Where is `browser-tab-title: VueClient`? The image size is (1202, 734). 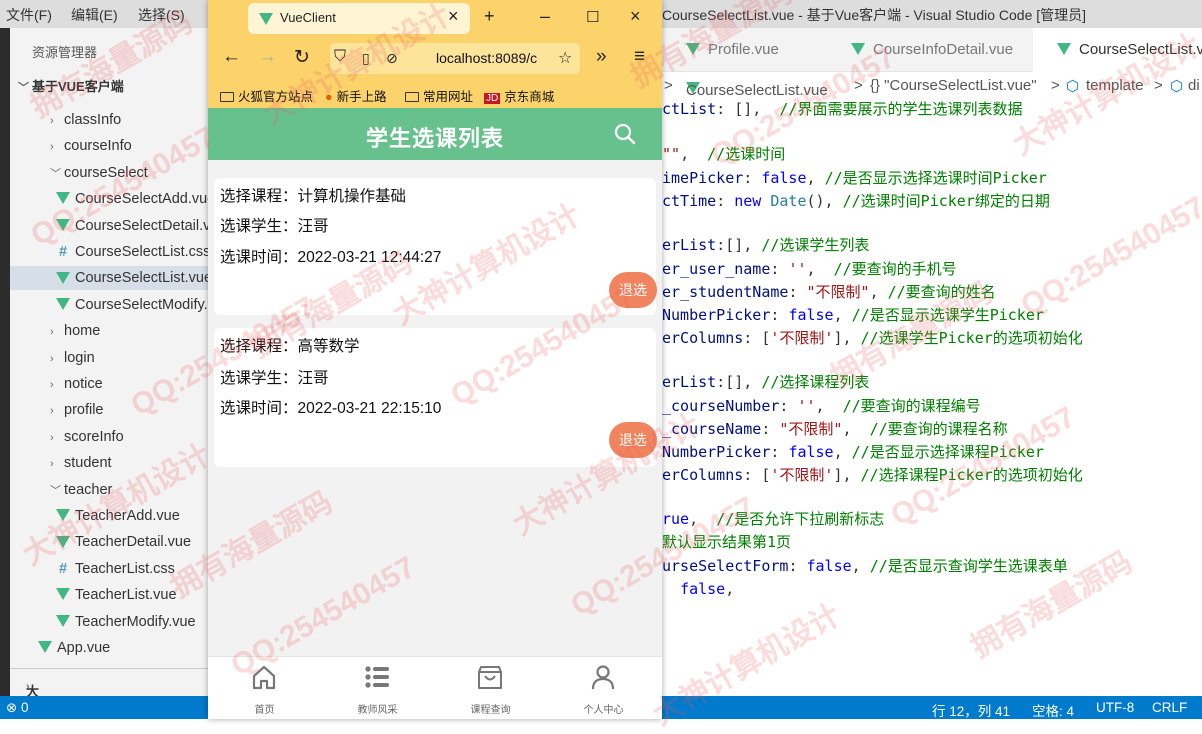
browser-tab-title: VueClient is located at coordinates (308, 17).